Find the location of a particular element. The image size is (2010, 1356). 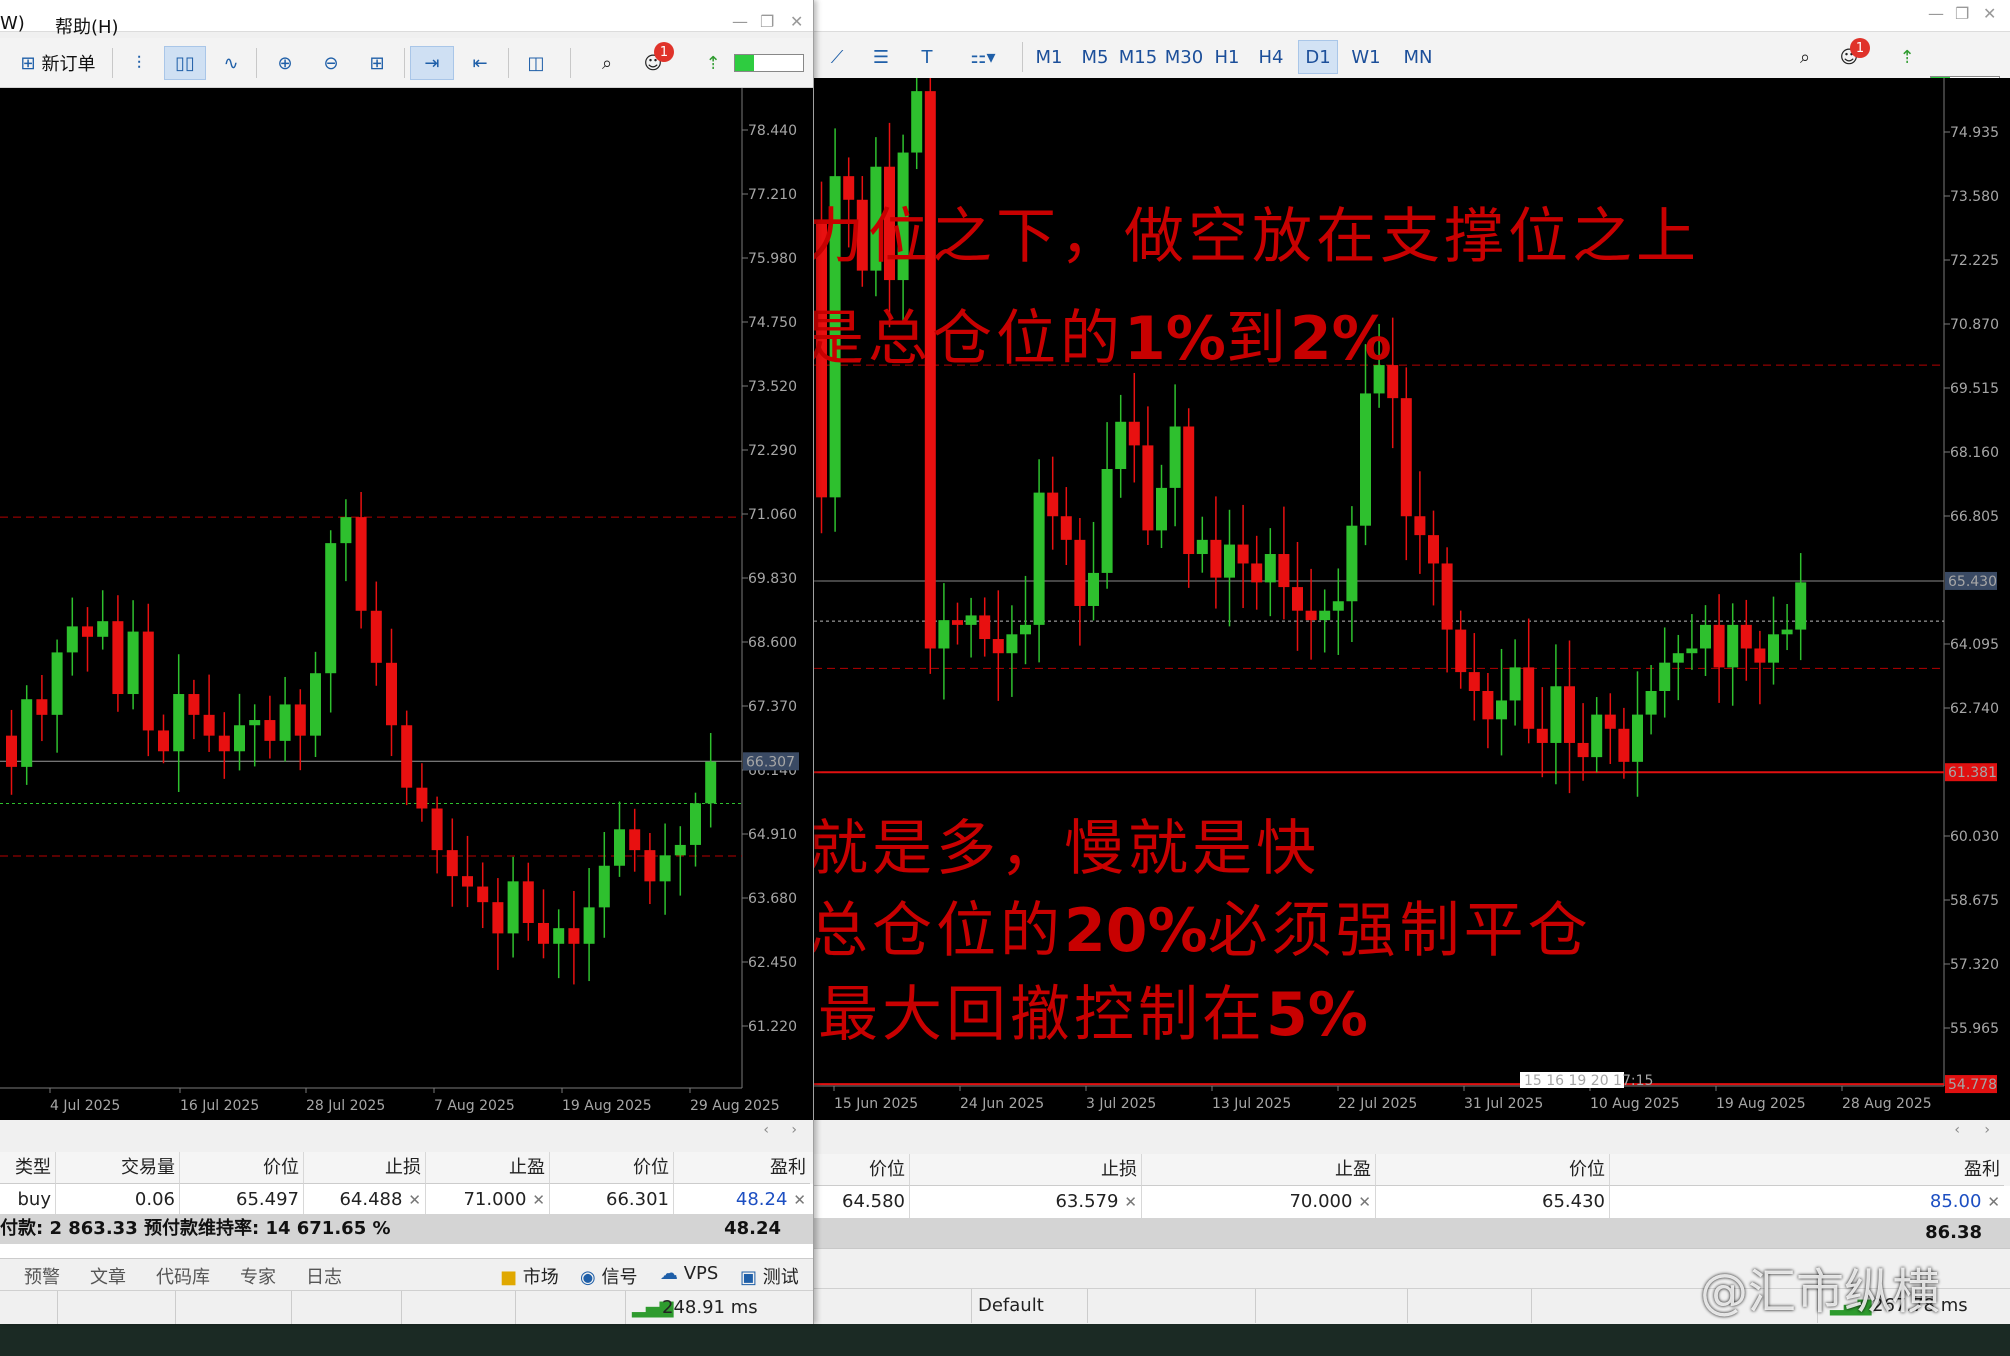

col-take-profit: 止盈 is located at coordinates (488, 1168).